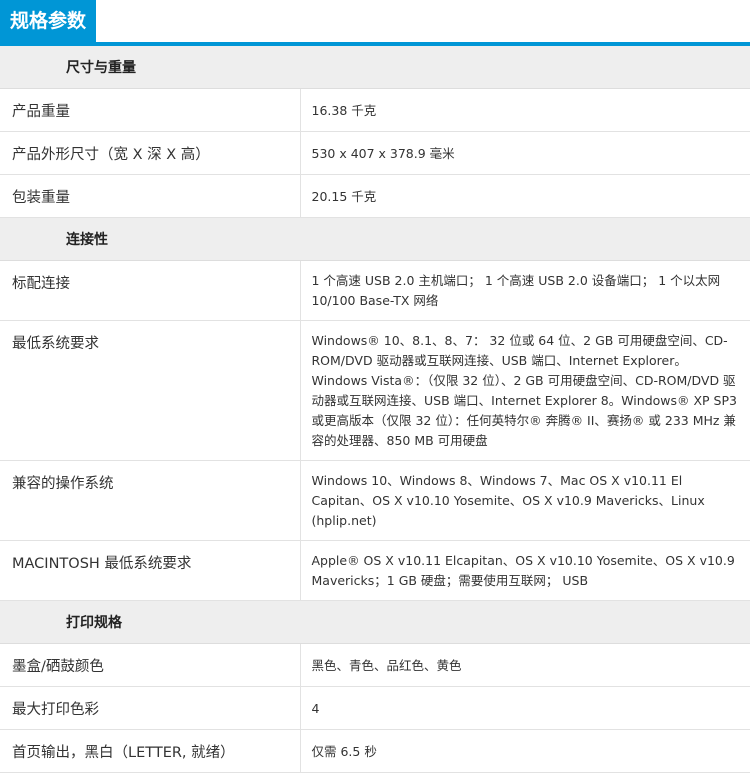 This screenshot has height=773, width=750. I want to click on table-row: 最大打印色彩 4, so click(375, 708).